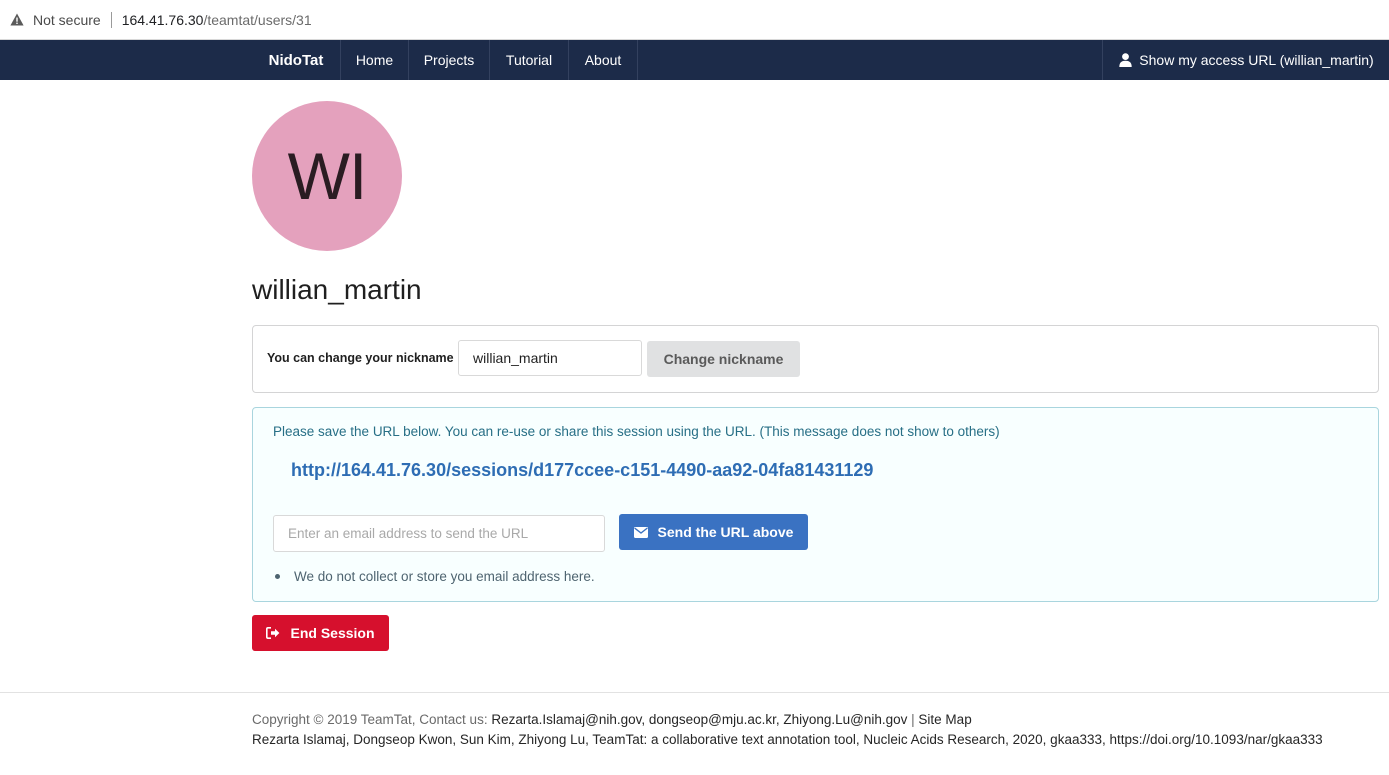 The width and height of the screenshot is (1389, 775). I want to click on url-host: 164.41.76.30, so click(163, 20).